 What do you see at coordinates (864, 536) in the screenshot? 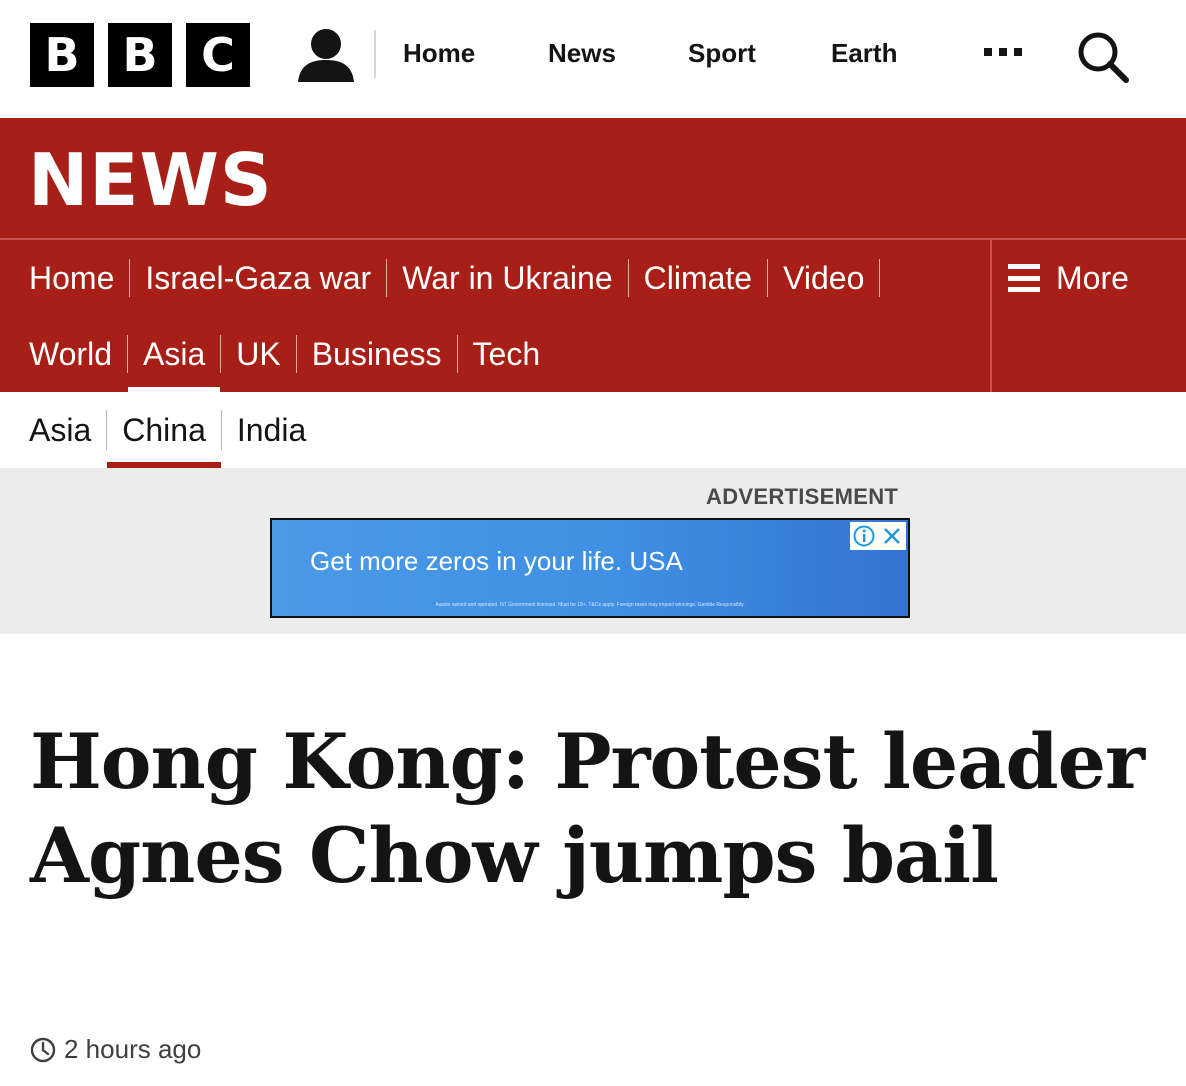
I see `info-icon` at bounding box center [864, 536].